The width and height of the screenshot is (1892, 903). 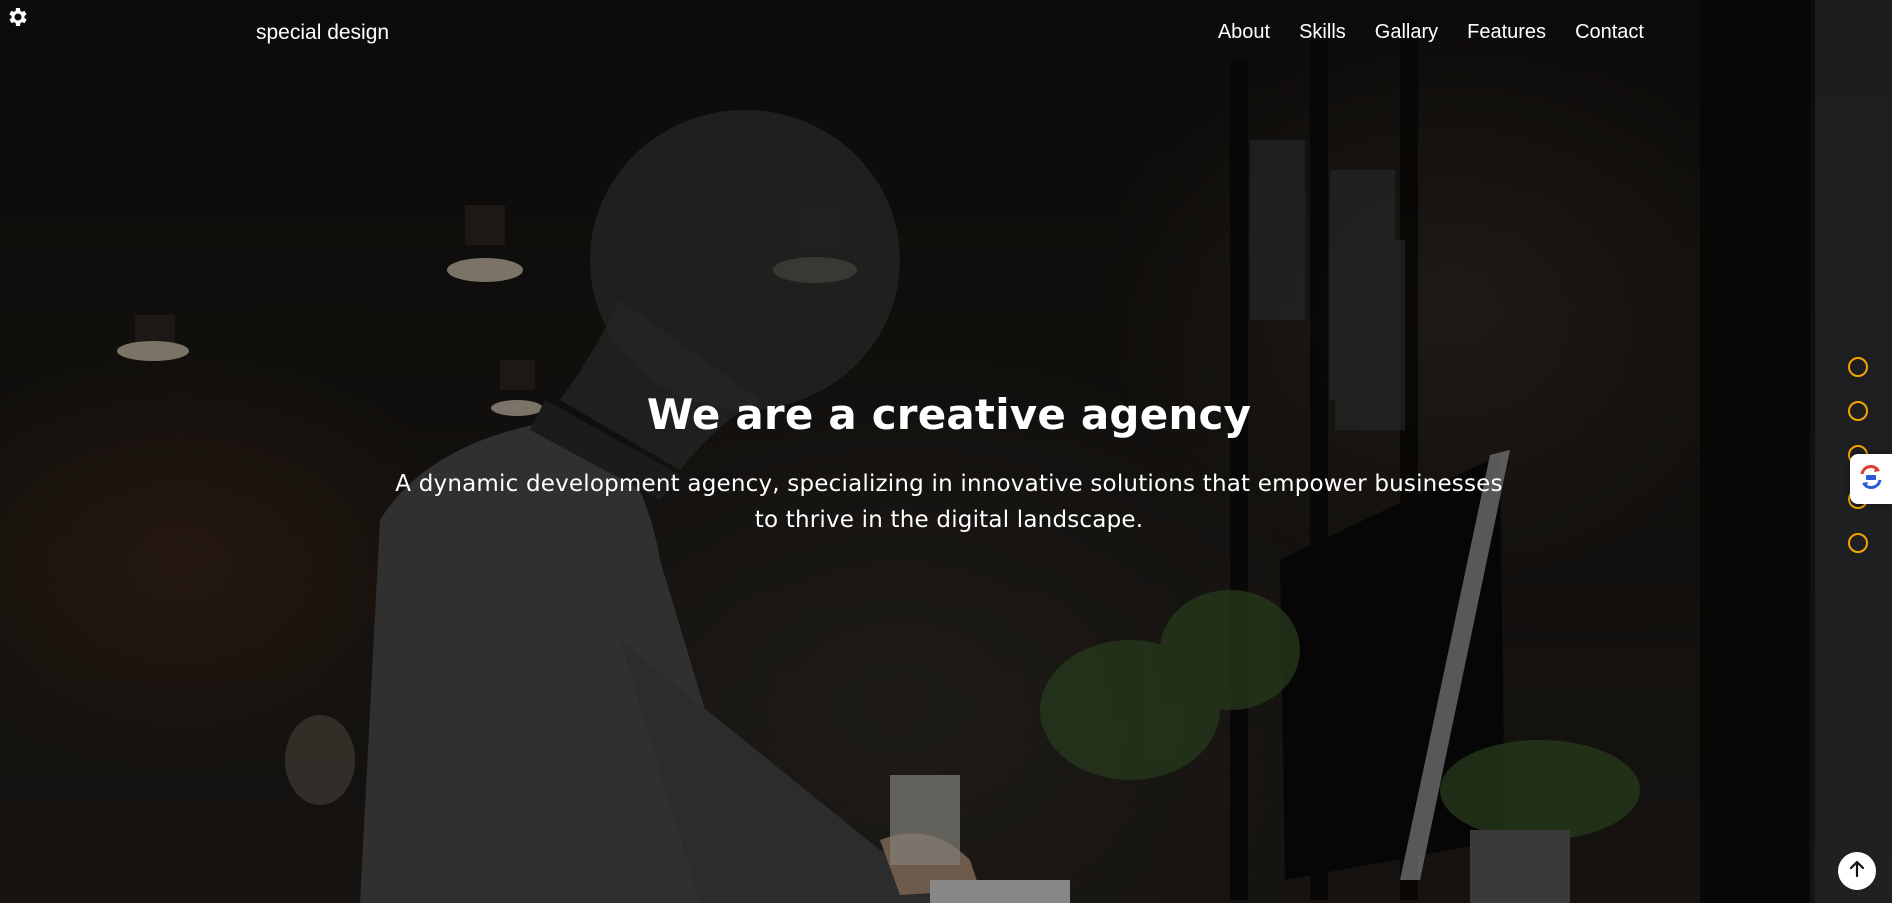 I want to click on settings-button, so click(x=18, y=19).